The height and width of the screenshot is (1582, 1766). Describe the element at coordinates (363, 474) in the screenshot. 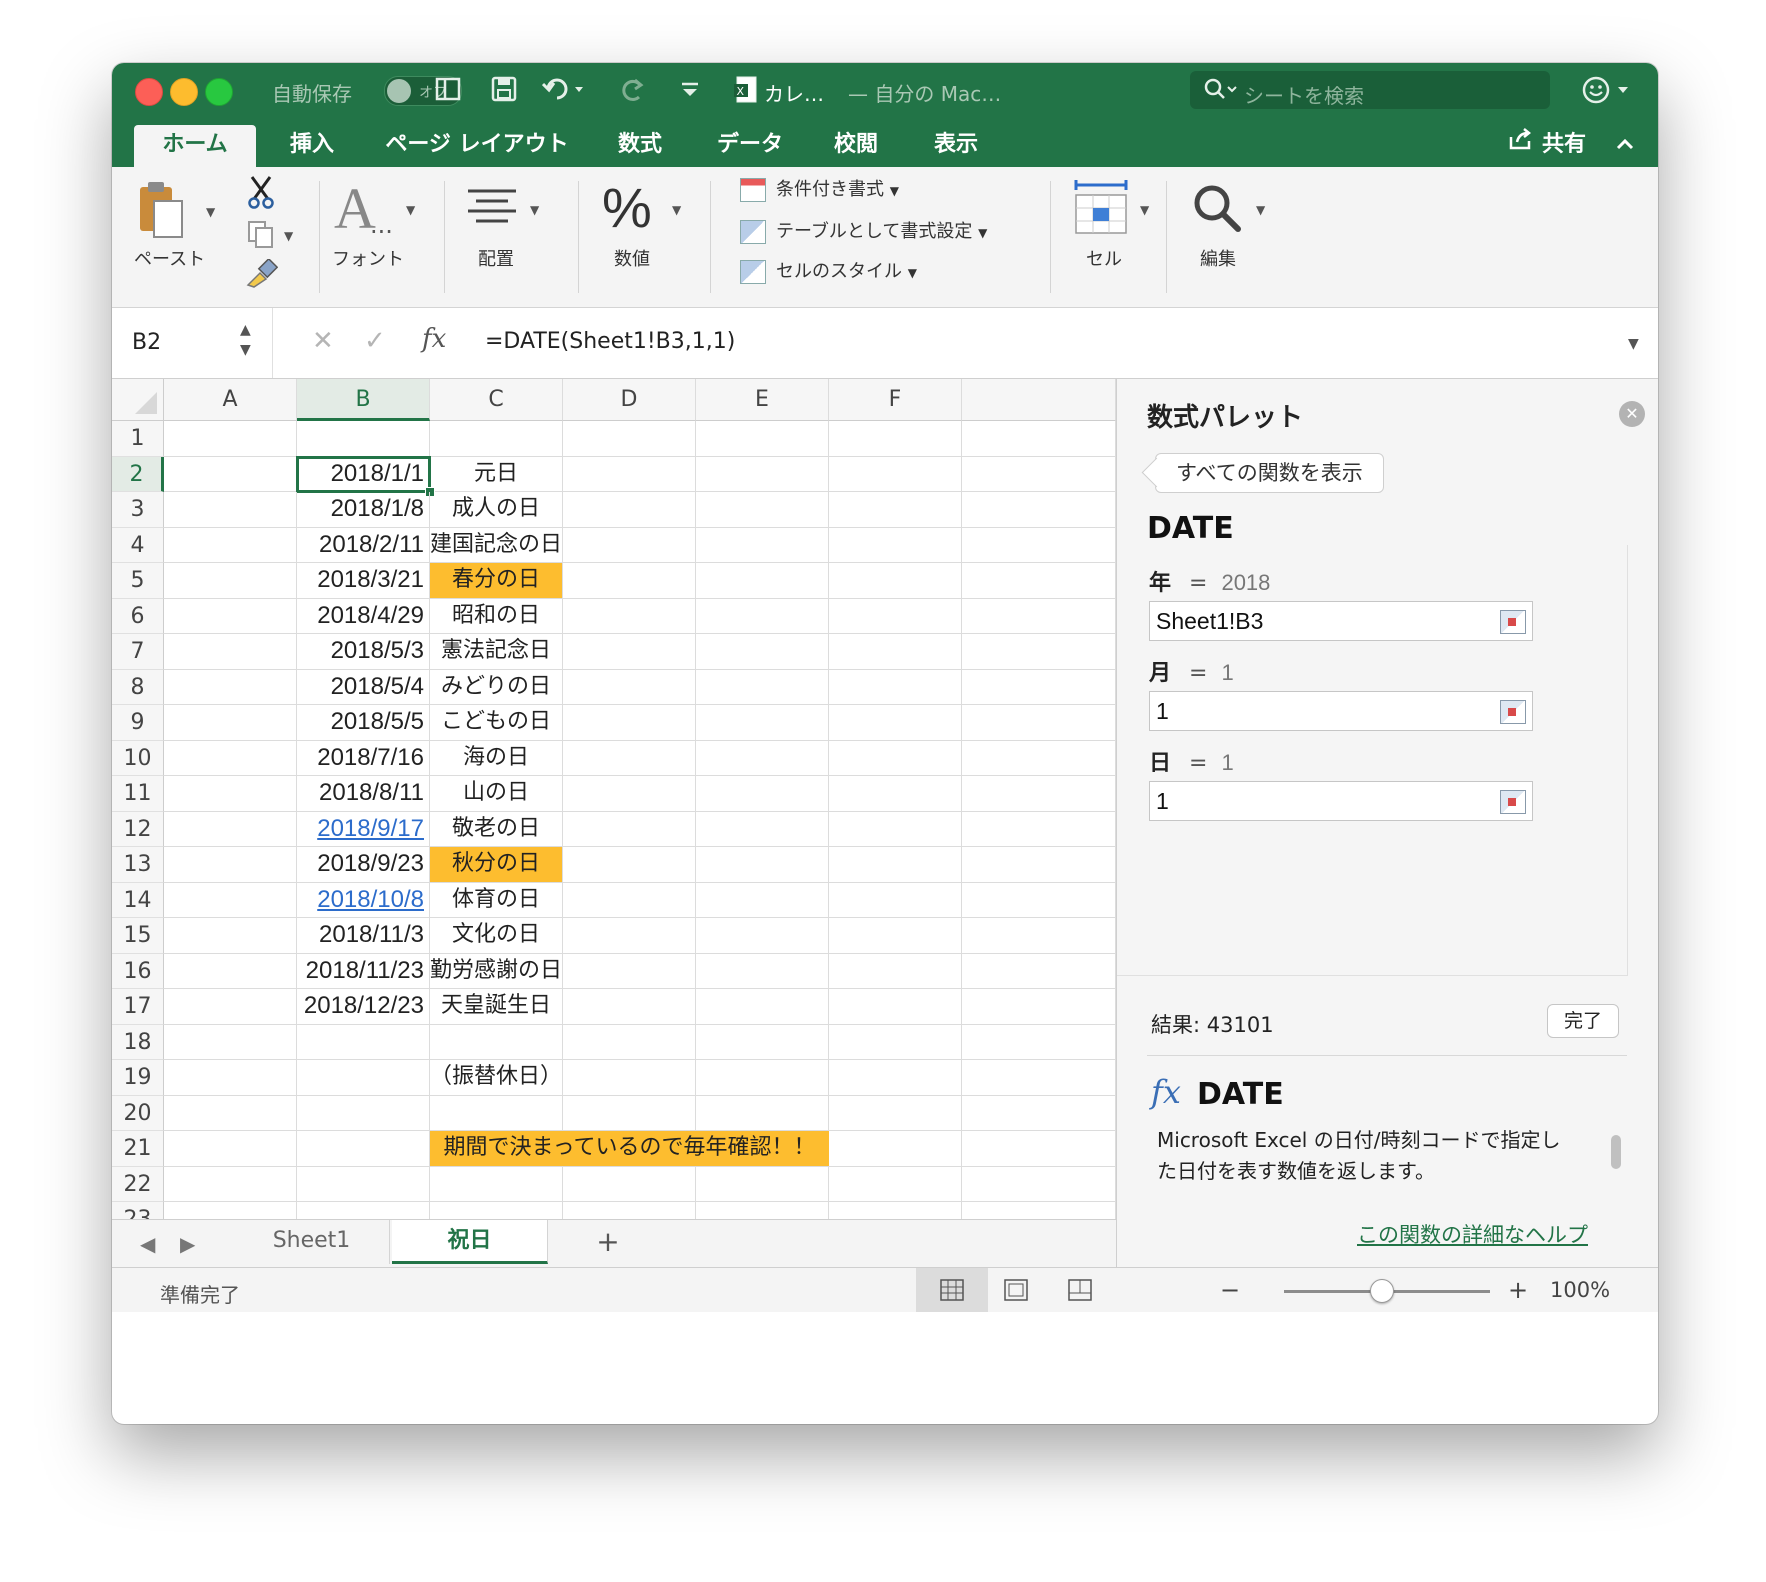

I see `date-cell: 2018/1/1` at that location.